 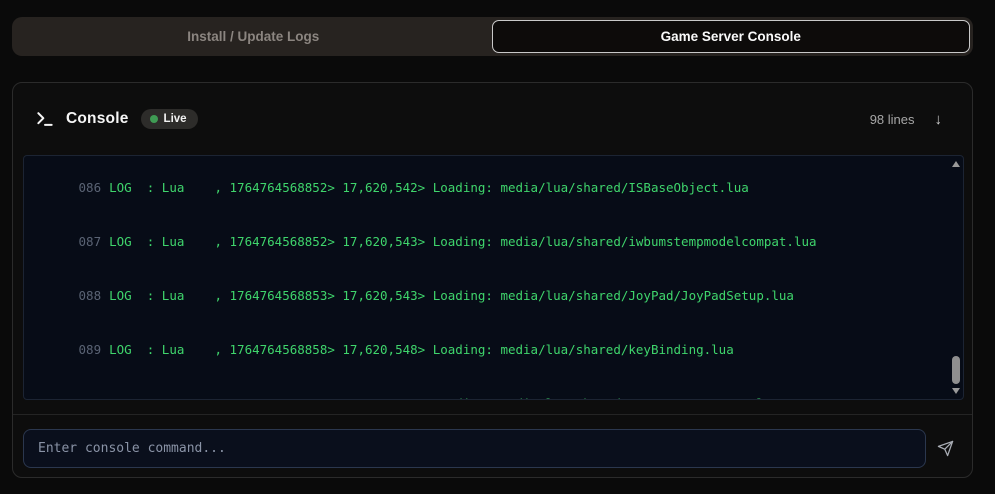 What do you see at coordinates (956, 370) in the screenshot?
I see `scrollbar-thumb` at bounding box center [956, 370].